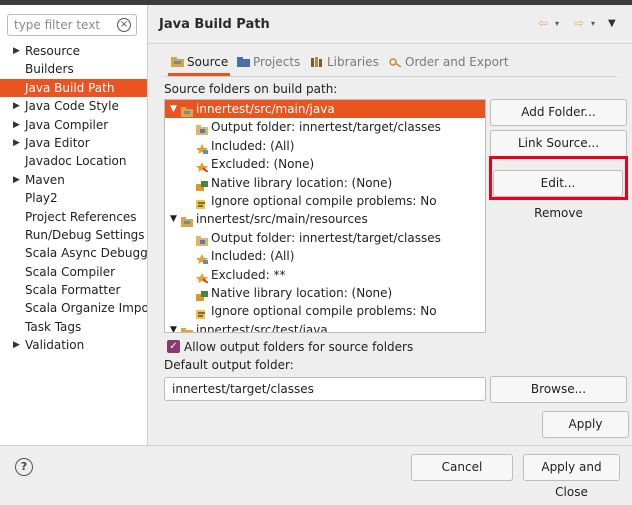 This screenshot has height=505, width=632. I want to click on sidebar-item: Scala Async Debugger, so click(73, 253).